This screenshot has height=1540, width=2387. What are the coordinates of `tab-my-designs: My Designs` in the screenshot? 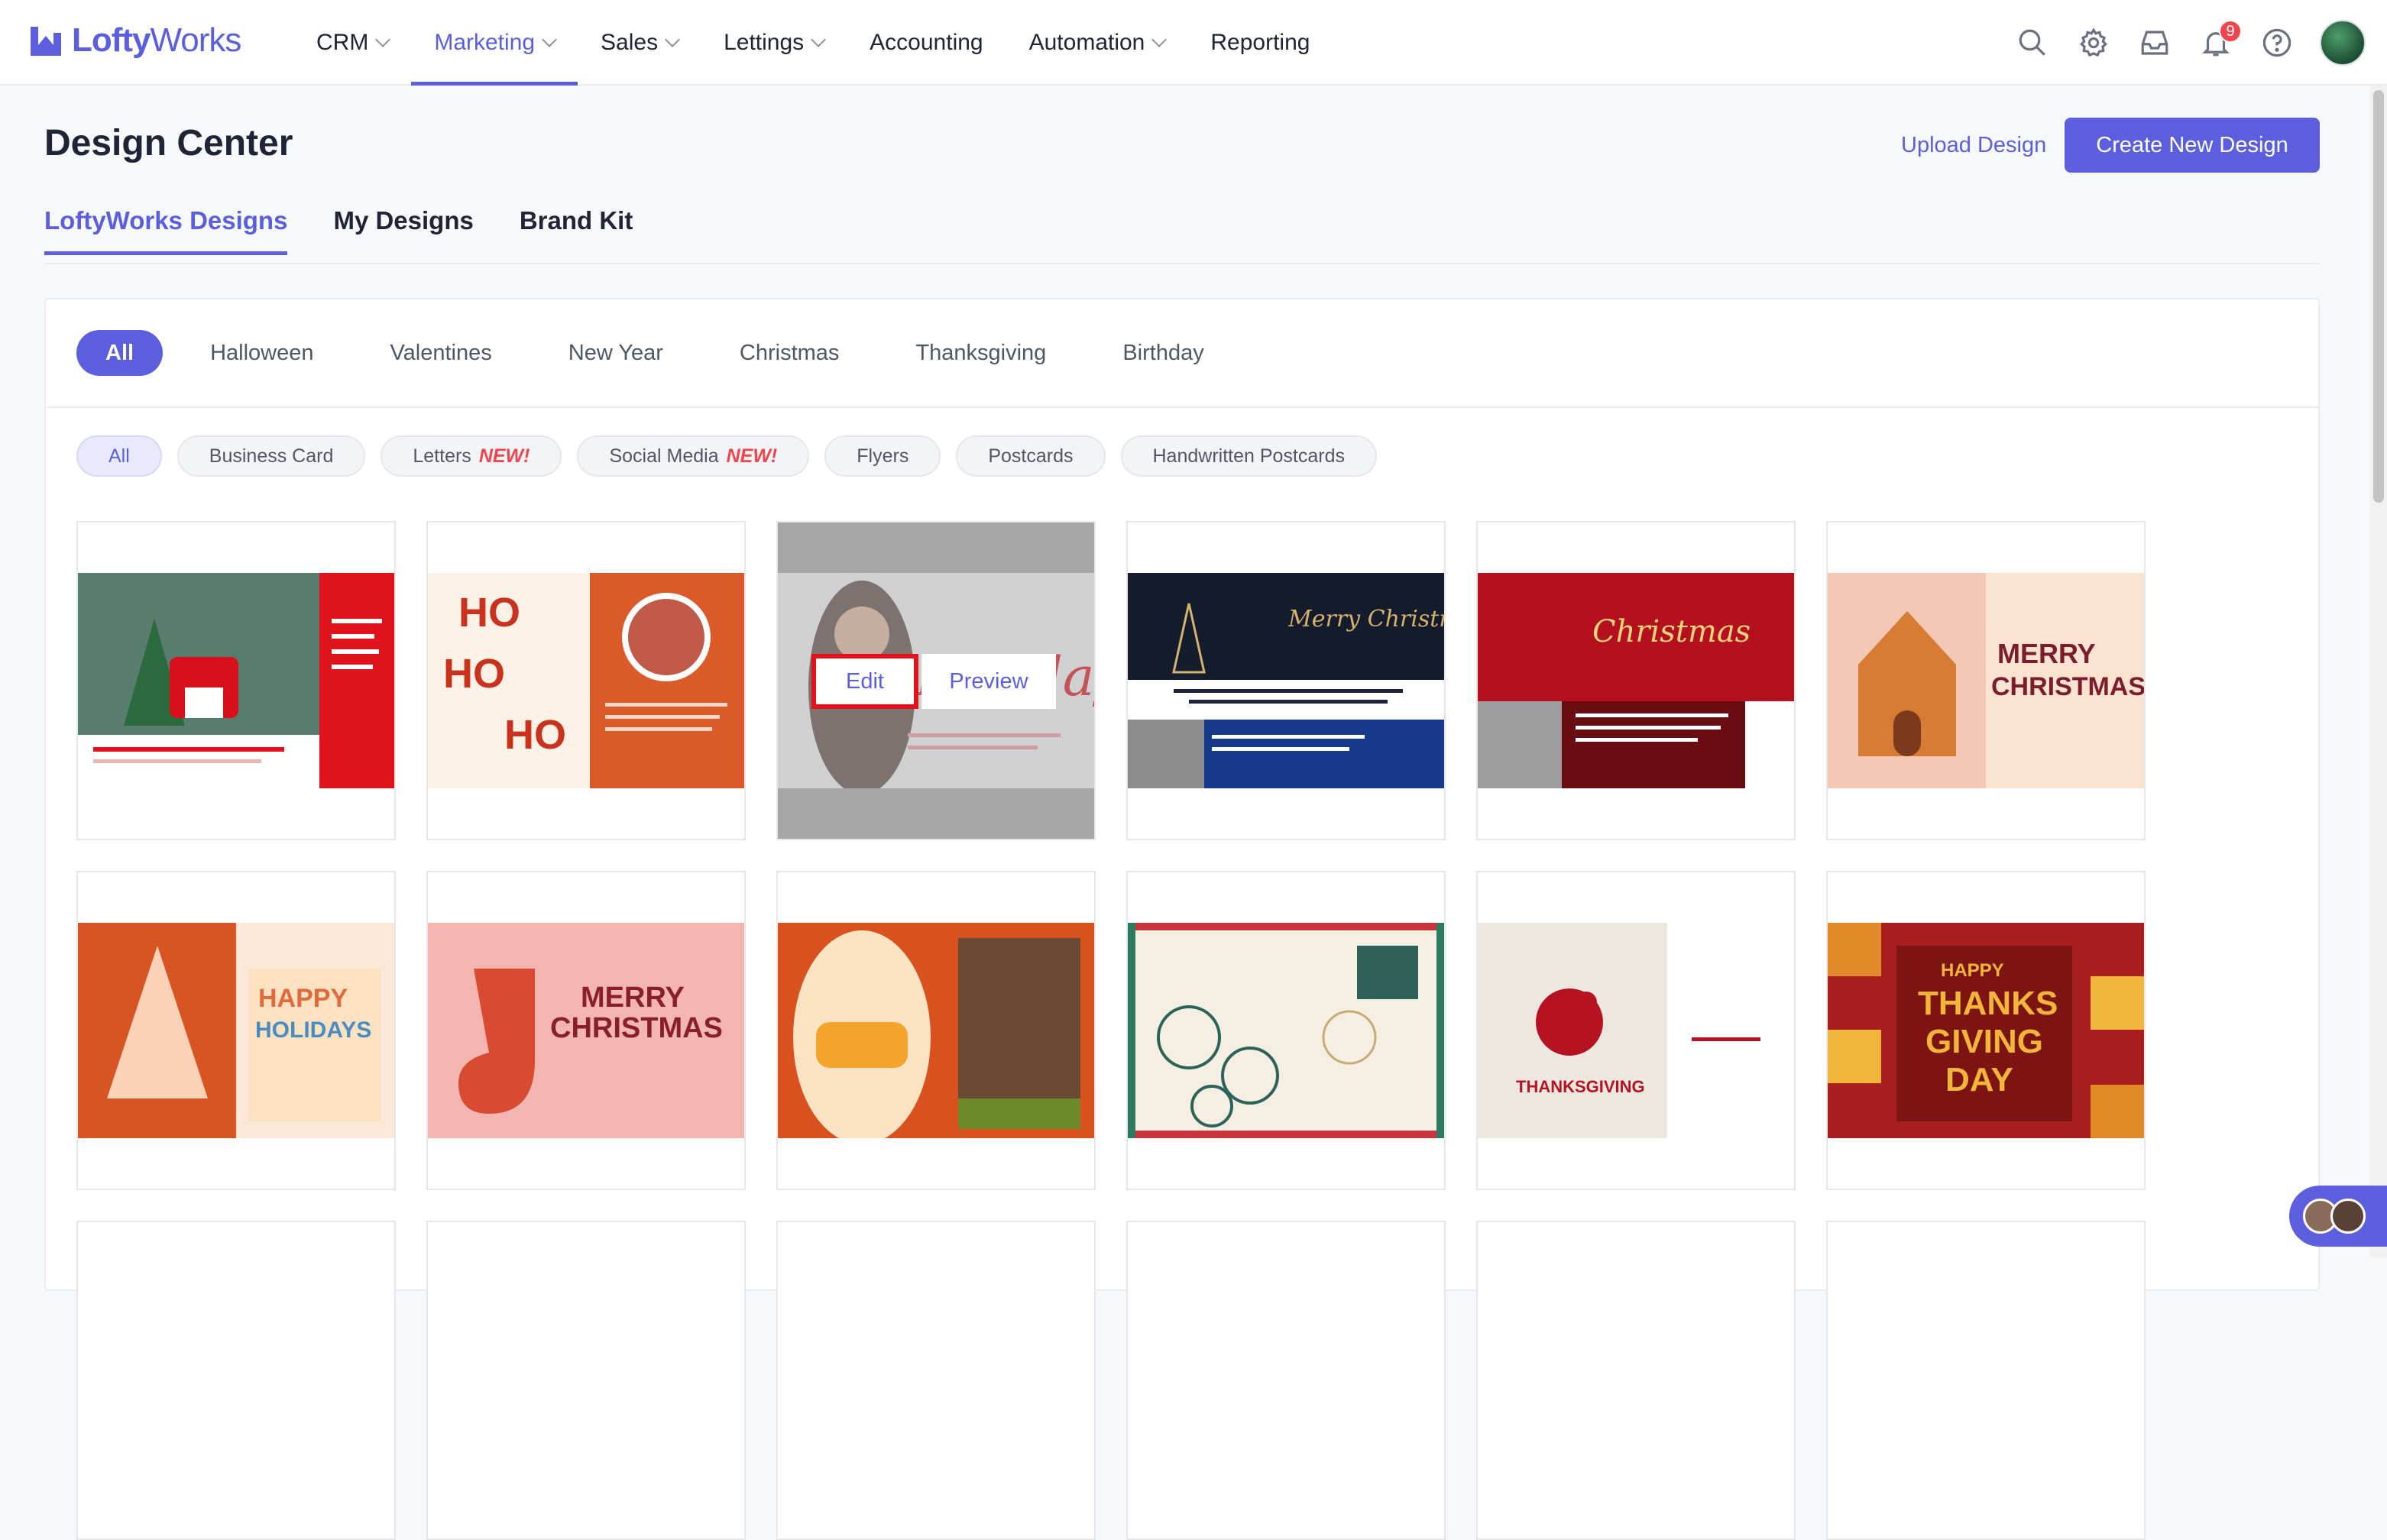 It's located at (403, 230).